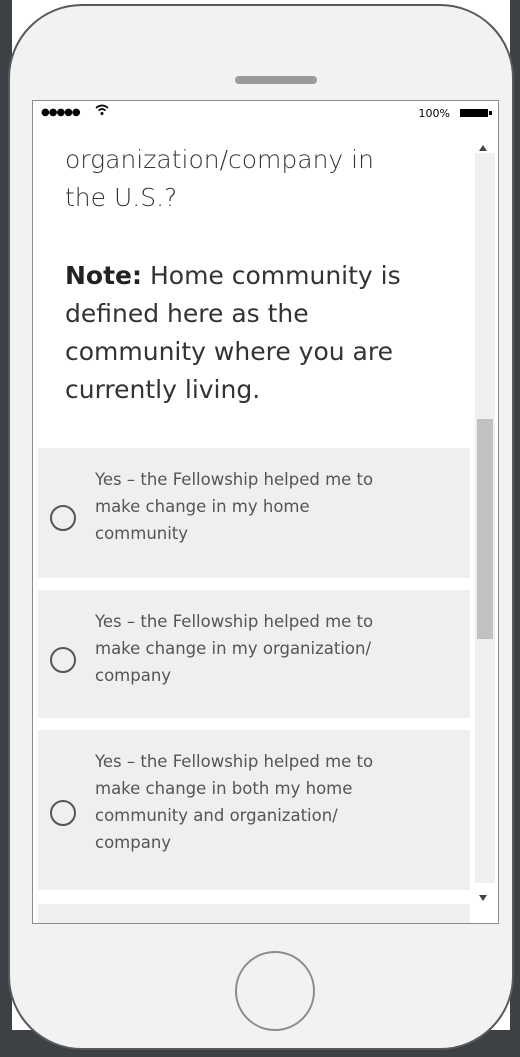 Image resolution: width=520 pixels, height=1057 pixels. Describe the element at coordinates (187, 313) in the screenshot. I see `note-line: defined here as the` at that location.